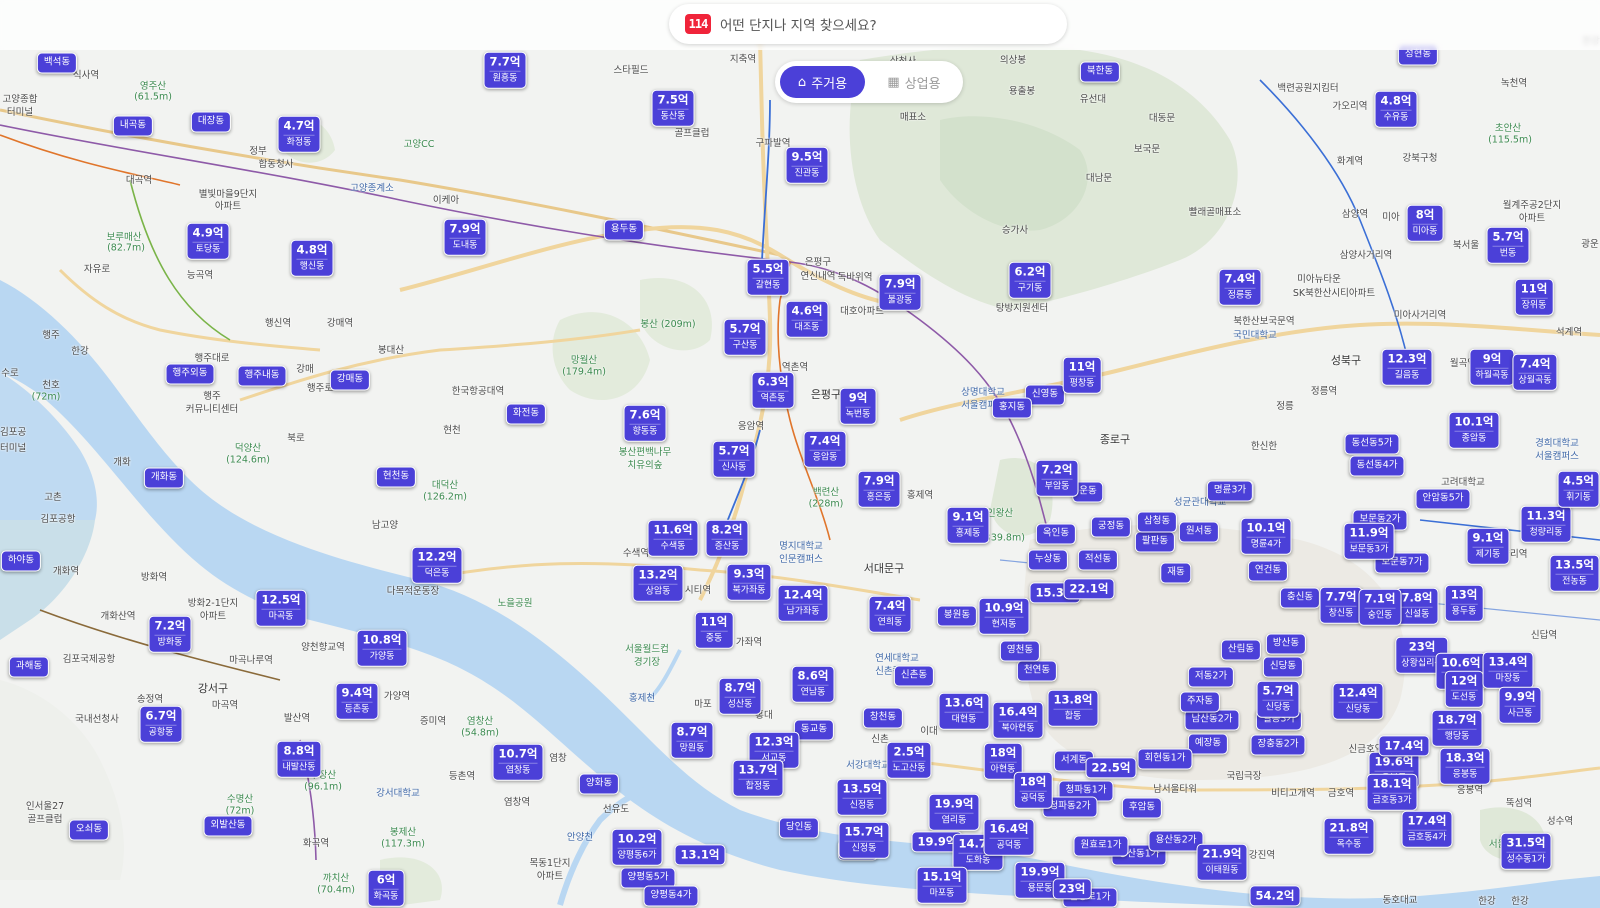 This screenshot has height=908, width=1600. What do you see at coordinates (1057, 478) in the screenshot?
I see `price-marker: 7.2억 부암동` at bounding box center [1057, 478].